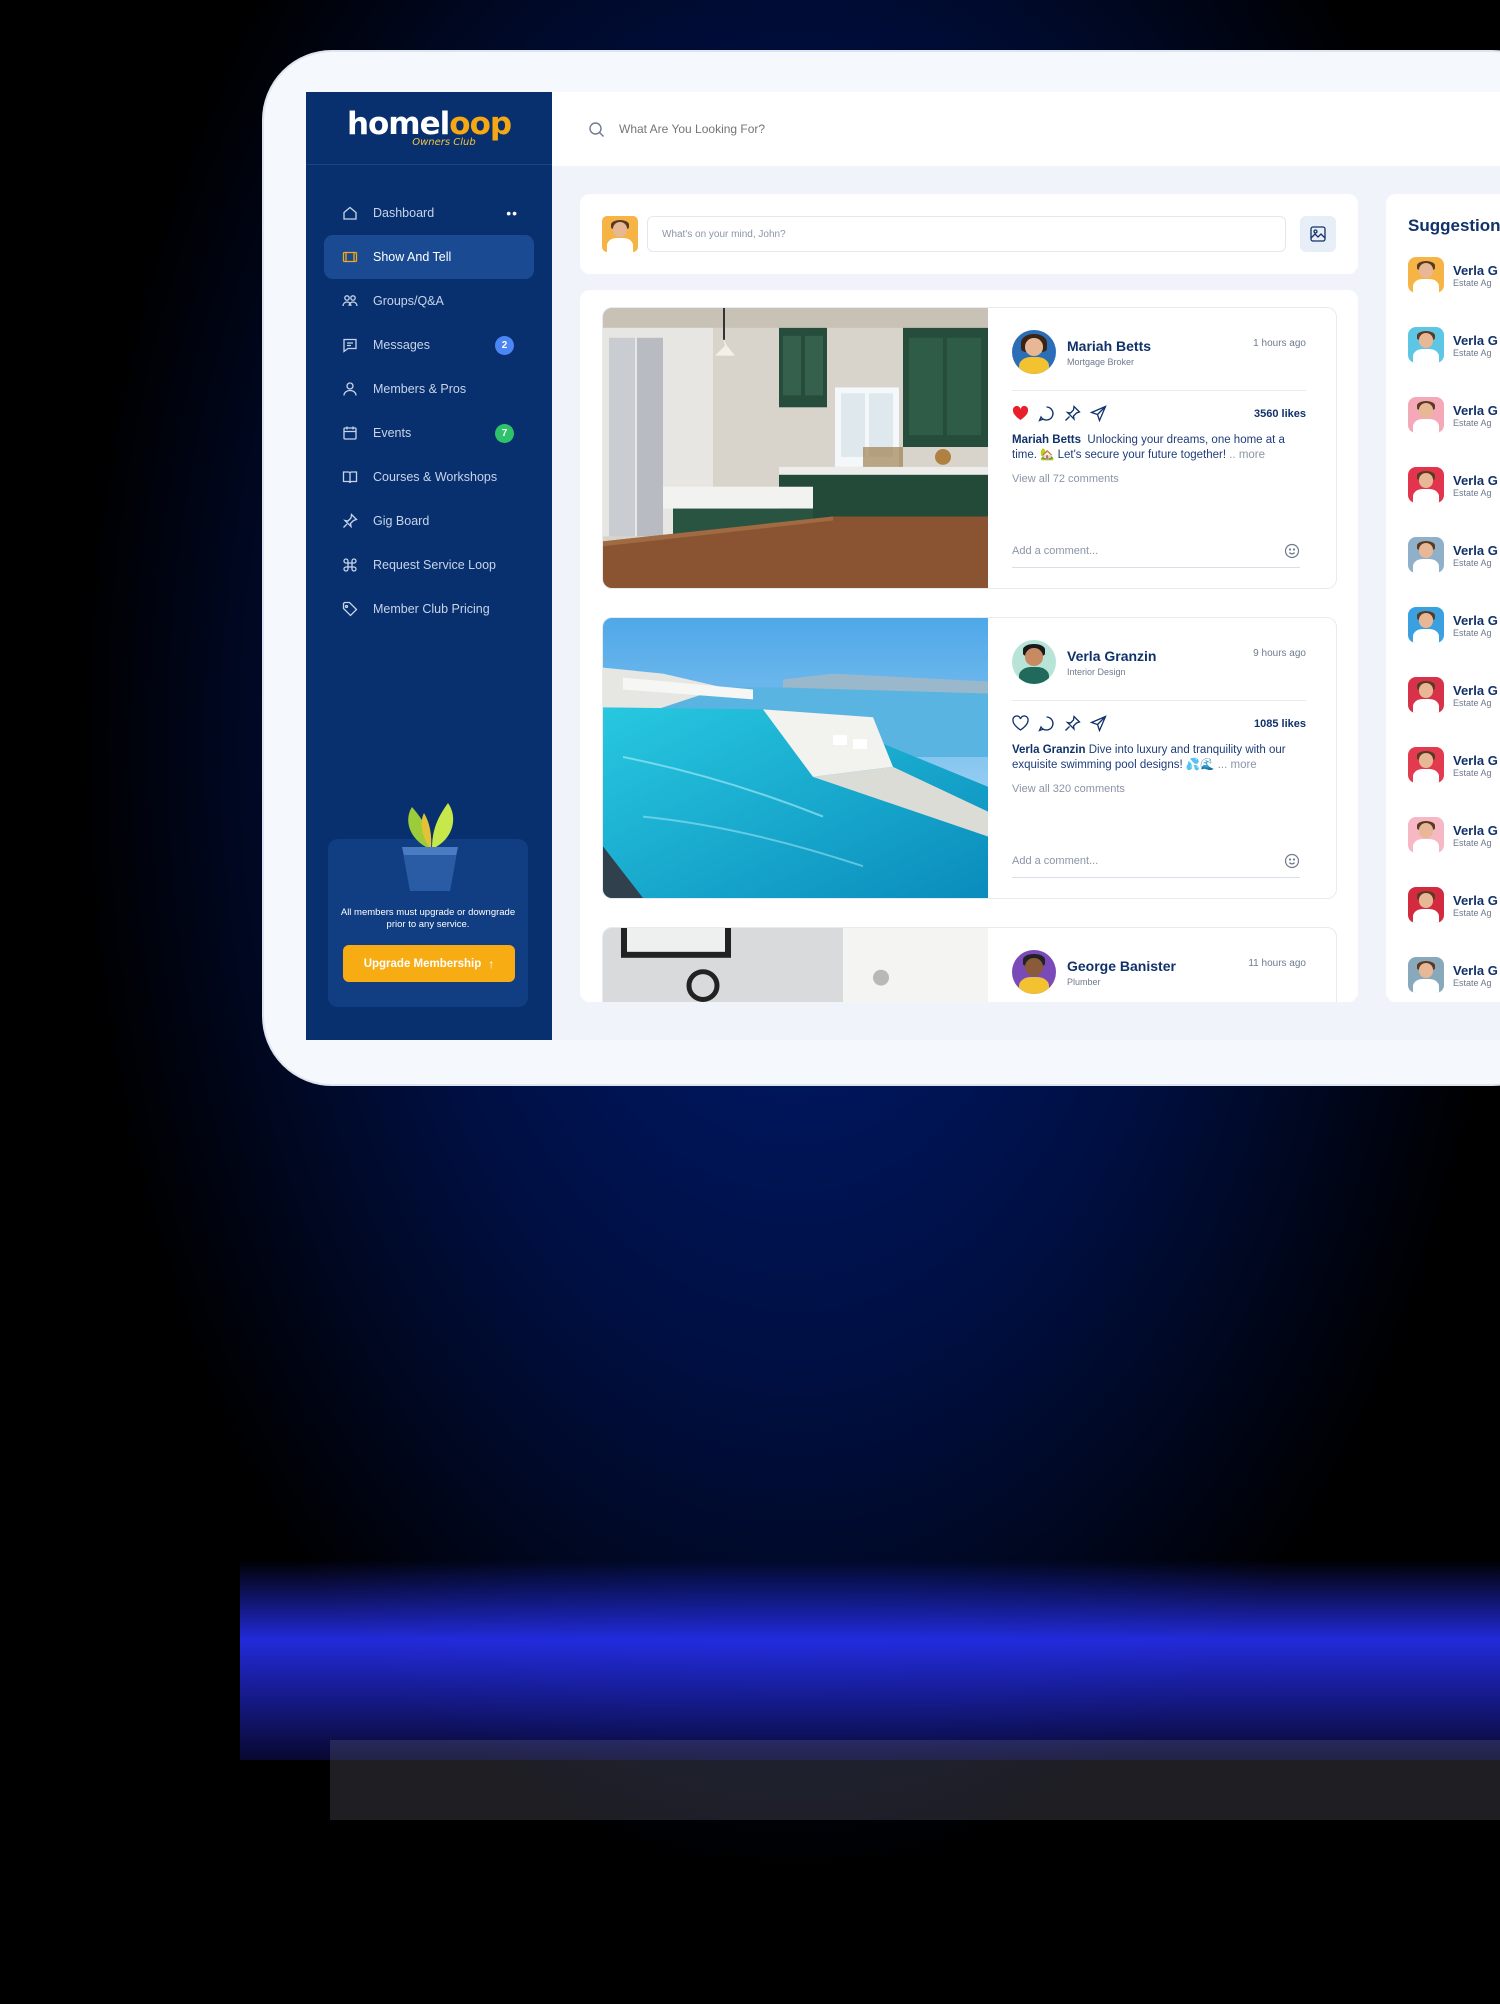  Describe the element at coordinates (429, 213) in the screenshot. I see `sidebar-item-dashboard: Dashboard ••` at that location.